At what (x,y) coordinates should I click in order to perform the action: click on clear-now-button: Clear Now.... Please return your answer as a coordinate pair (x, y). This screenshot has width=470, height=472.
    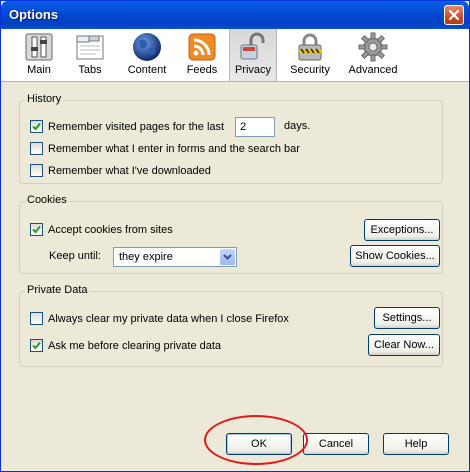
    Looking at the image, I should click on (404, 345).